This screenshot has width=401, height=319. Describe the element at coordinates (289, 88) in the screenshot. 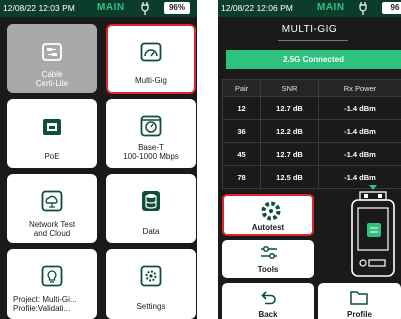

I see `column-header: SNR` at that location.